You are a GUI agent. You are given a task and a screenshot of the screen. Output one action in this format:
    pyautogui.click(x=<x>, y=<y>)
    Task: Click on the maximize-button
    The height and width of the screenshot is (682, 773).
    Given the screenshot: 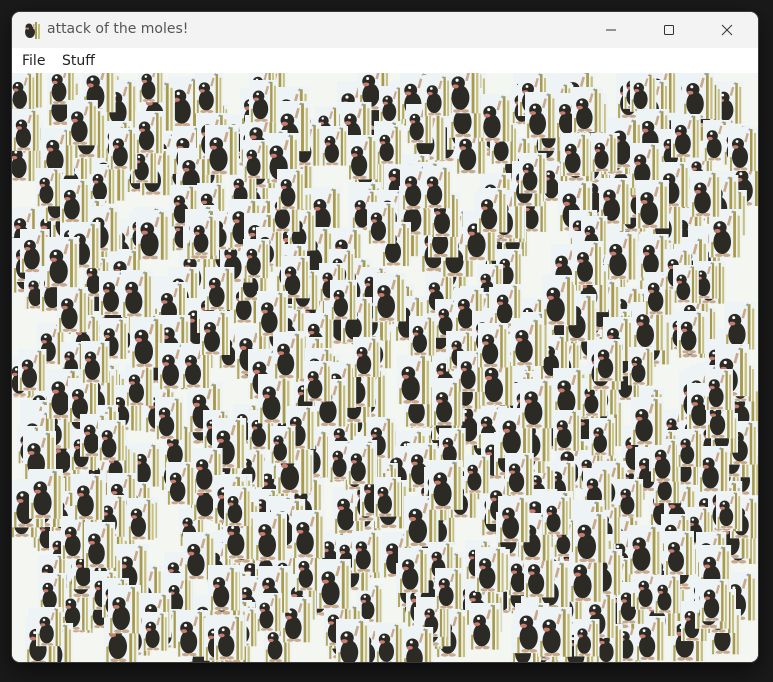 What is the action you would take?
    pyautogui.click(x=669, y=30)
    